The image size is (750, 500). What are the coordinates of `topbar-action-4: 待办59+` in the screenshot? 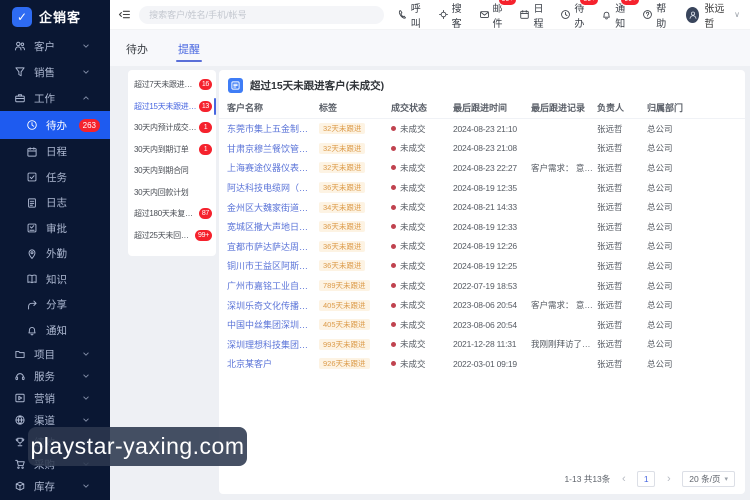 It's located at (580, 15).